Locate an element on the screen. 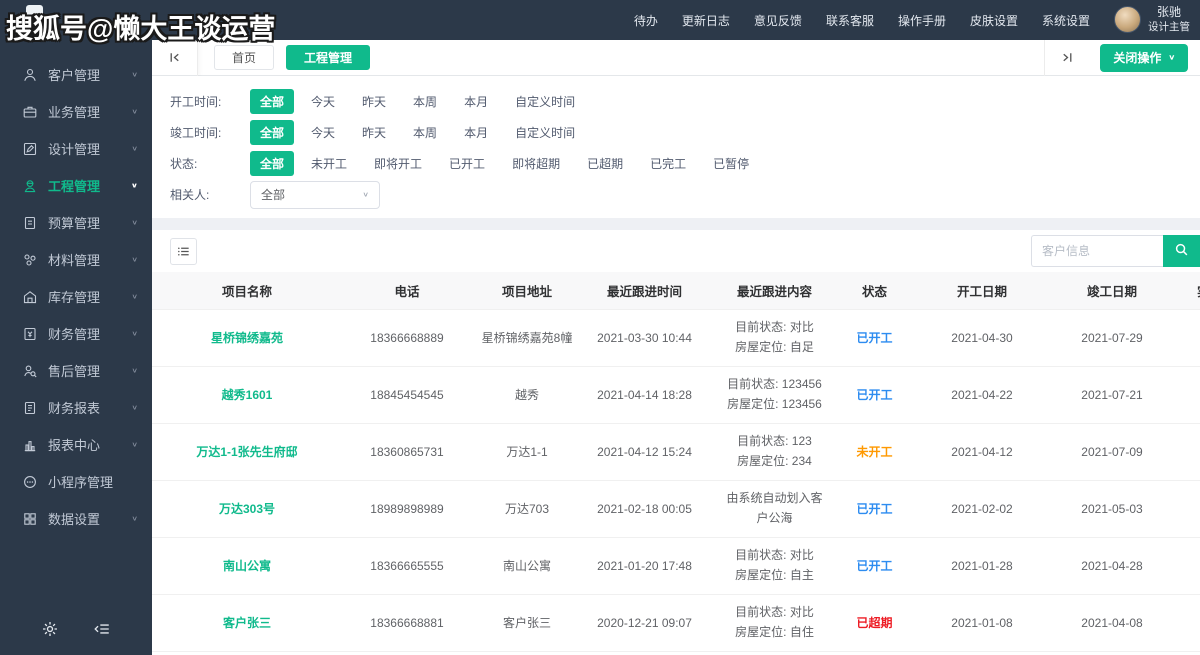 This screenshot has width=1200, height=655. tab-1: 工程管理 is located at coordinates (328, 57).